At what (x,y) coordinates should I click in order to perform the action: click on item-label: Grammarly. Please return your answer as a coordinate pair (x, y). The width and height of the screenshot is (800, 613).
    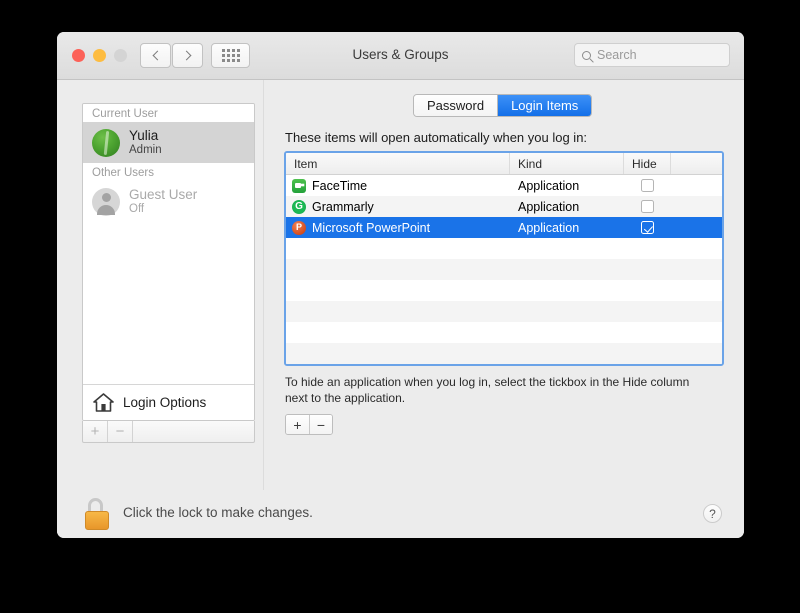
    Looking at the image, I should click on (343, 206).